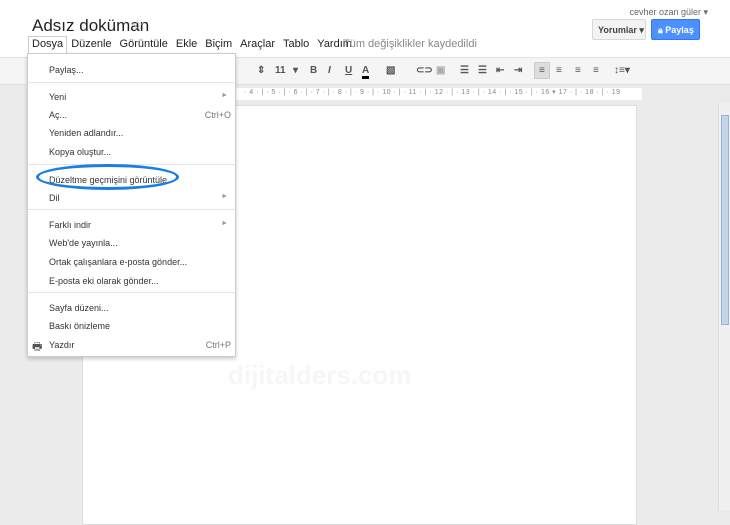  What do you see at coordinates (91, 44) in the screenshot?
I see `menu-edit: Düzenle` at bounding box center [91, 44].